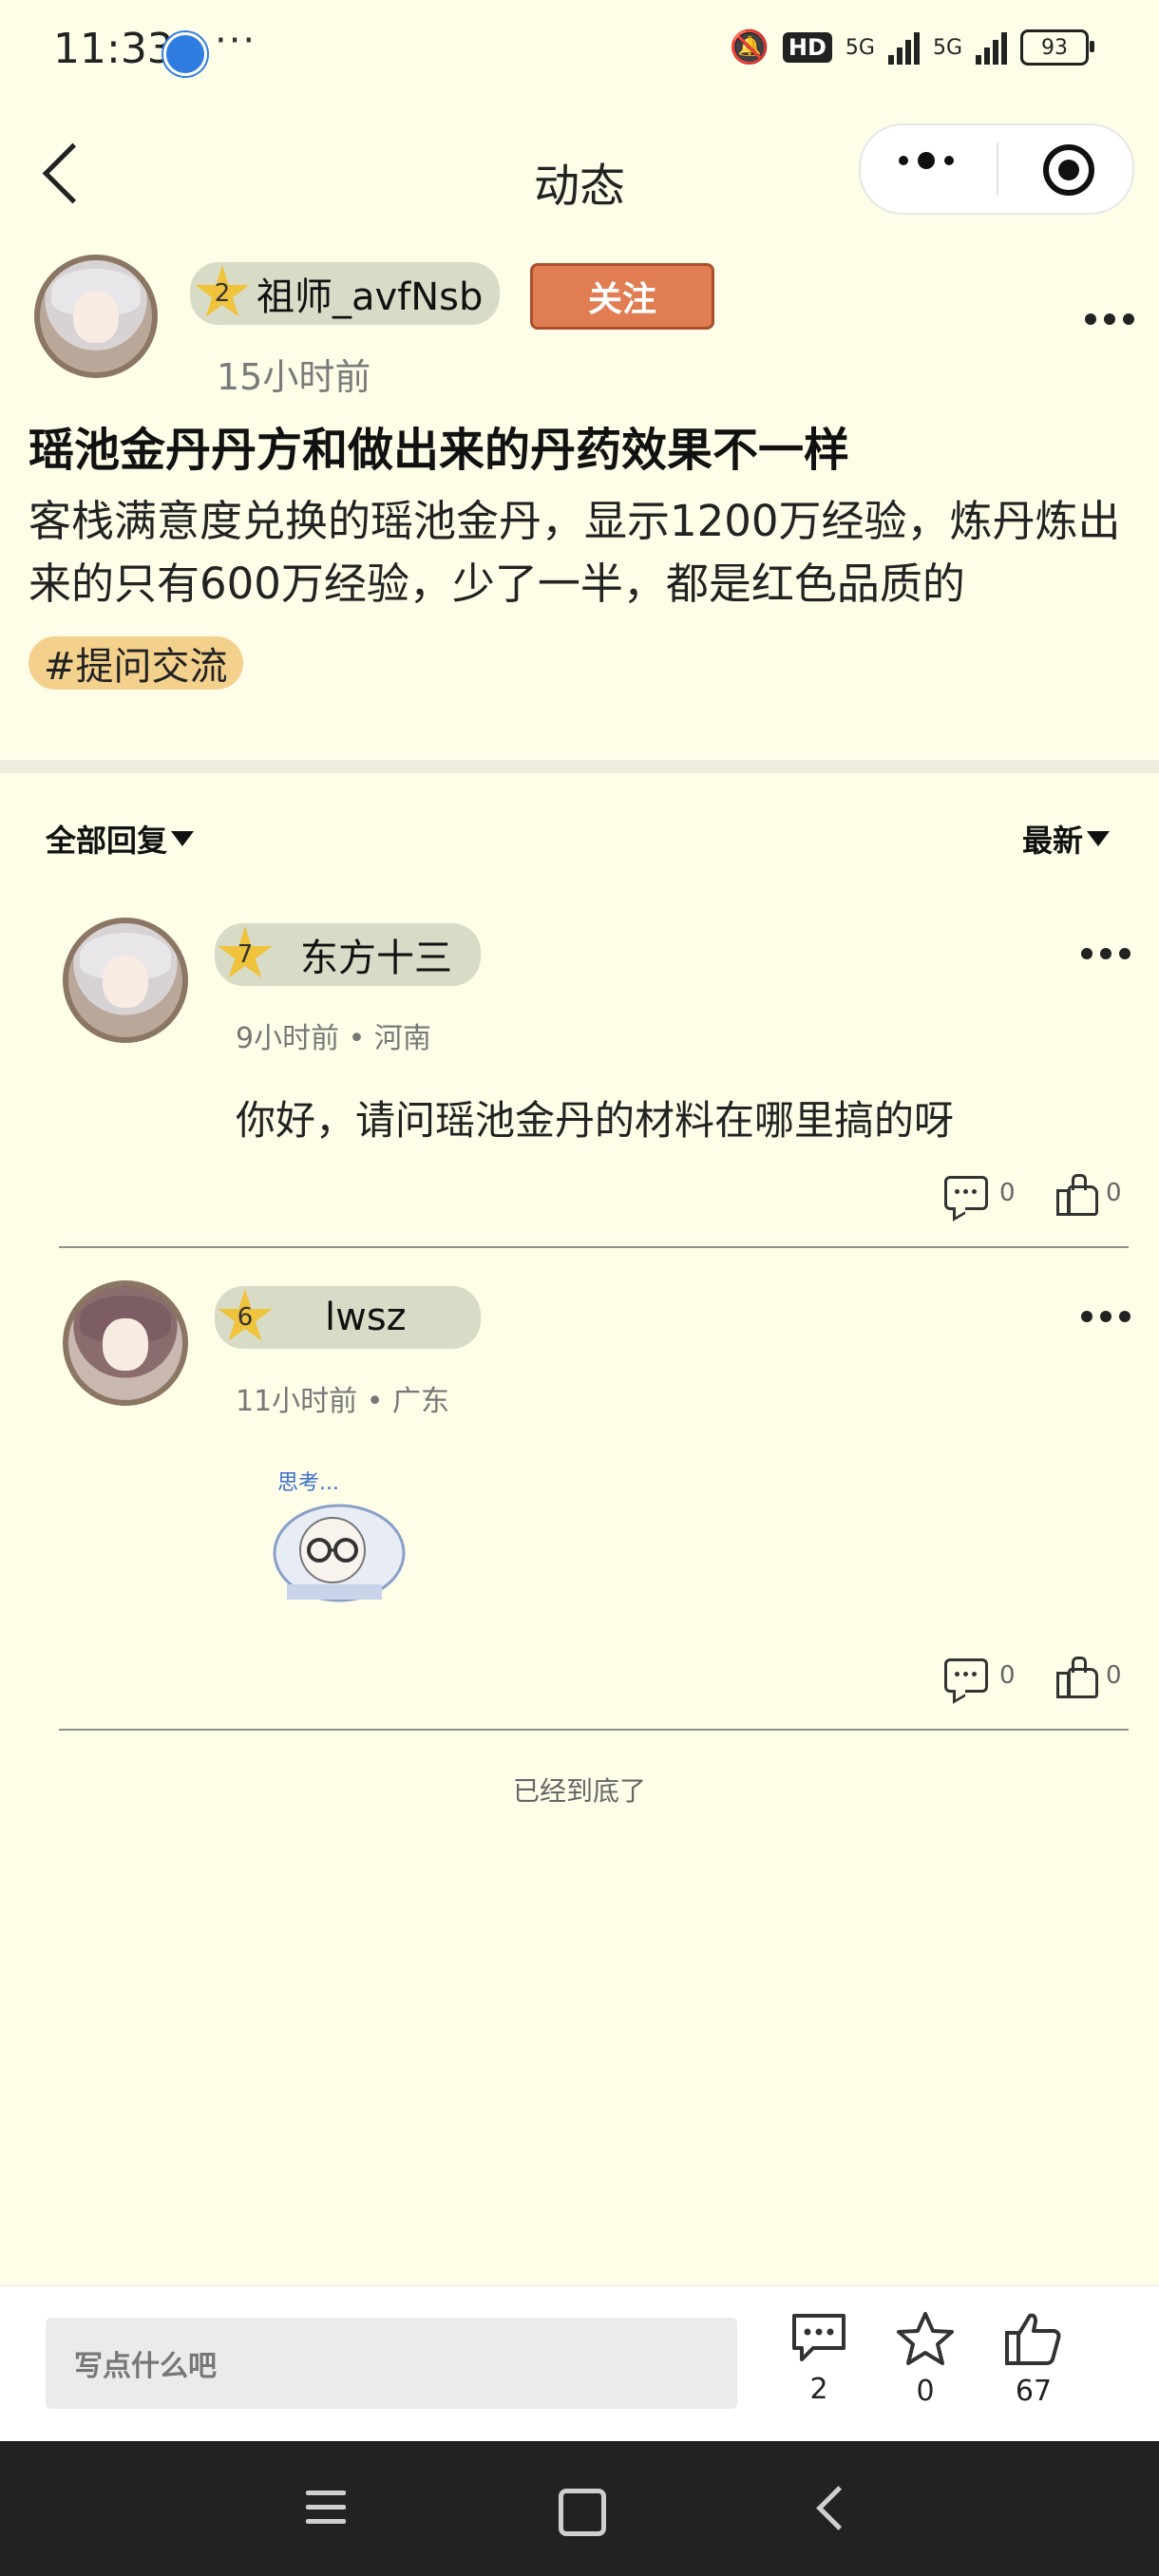 The height and width of the screenshot is (2576, 1159). I want to click on author-name: 祖师_avfNsb, so click(370, 297).